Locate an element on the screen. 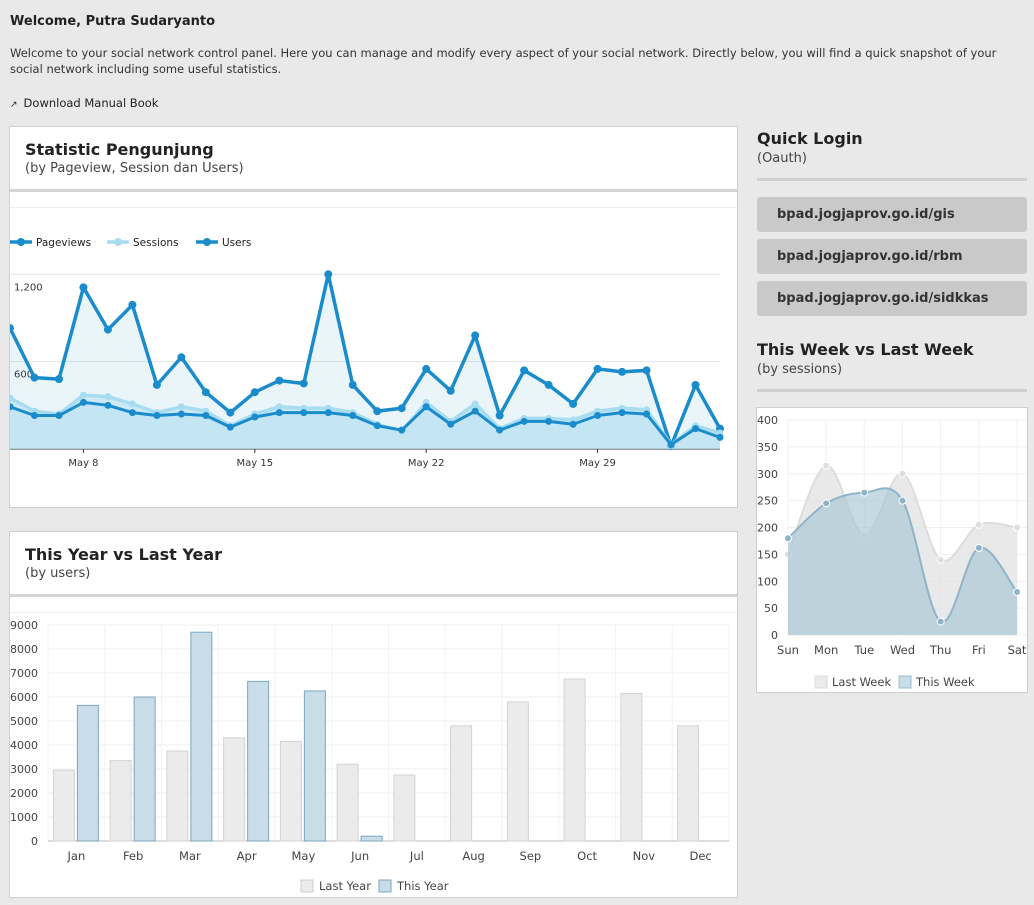 Image resolution: width=1034 pixels, height=905 pixels. x-tick-label: Aug is located at coordinates (473, 856).